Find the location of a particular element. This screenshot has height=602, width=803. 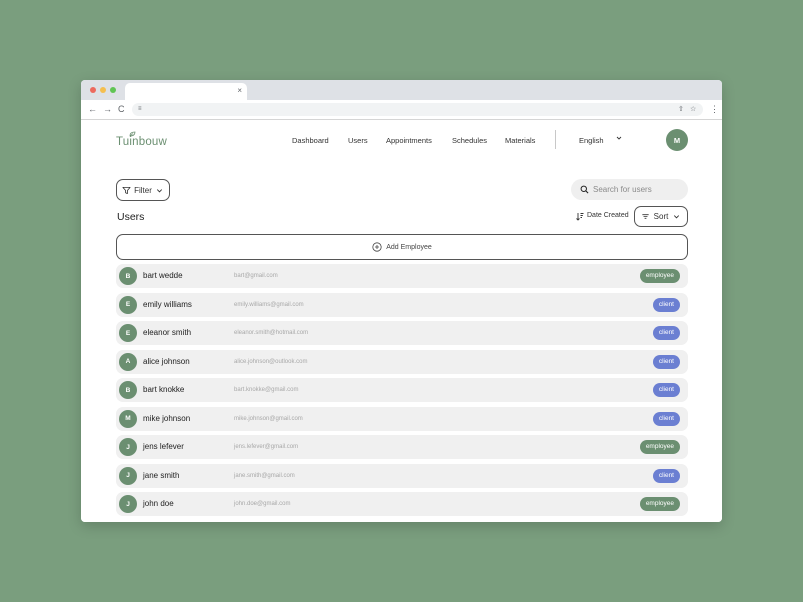

user-name: mike johnson is located at coordinates (167, 418).